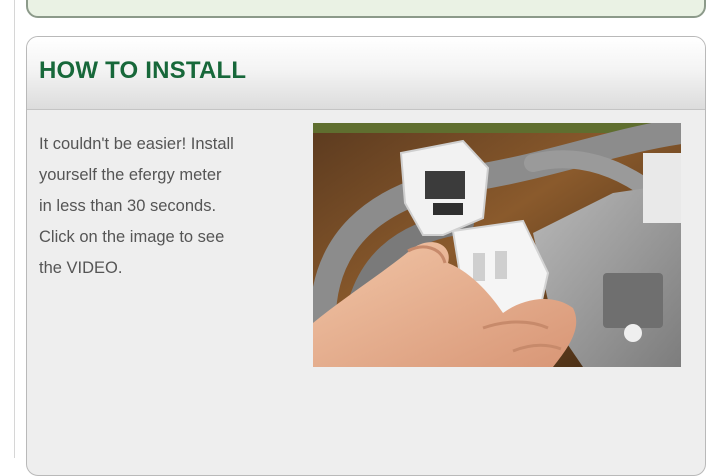  Describe the element at coordinates (366, 73) in the screenshot. I see `panel-header: HOW TO INSTALL` at that location.